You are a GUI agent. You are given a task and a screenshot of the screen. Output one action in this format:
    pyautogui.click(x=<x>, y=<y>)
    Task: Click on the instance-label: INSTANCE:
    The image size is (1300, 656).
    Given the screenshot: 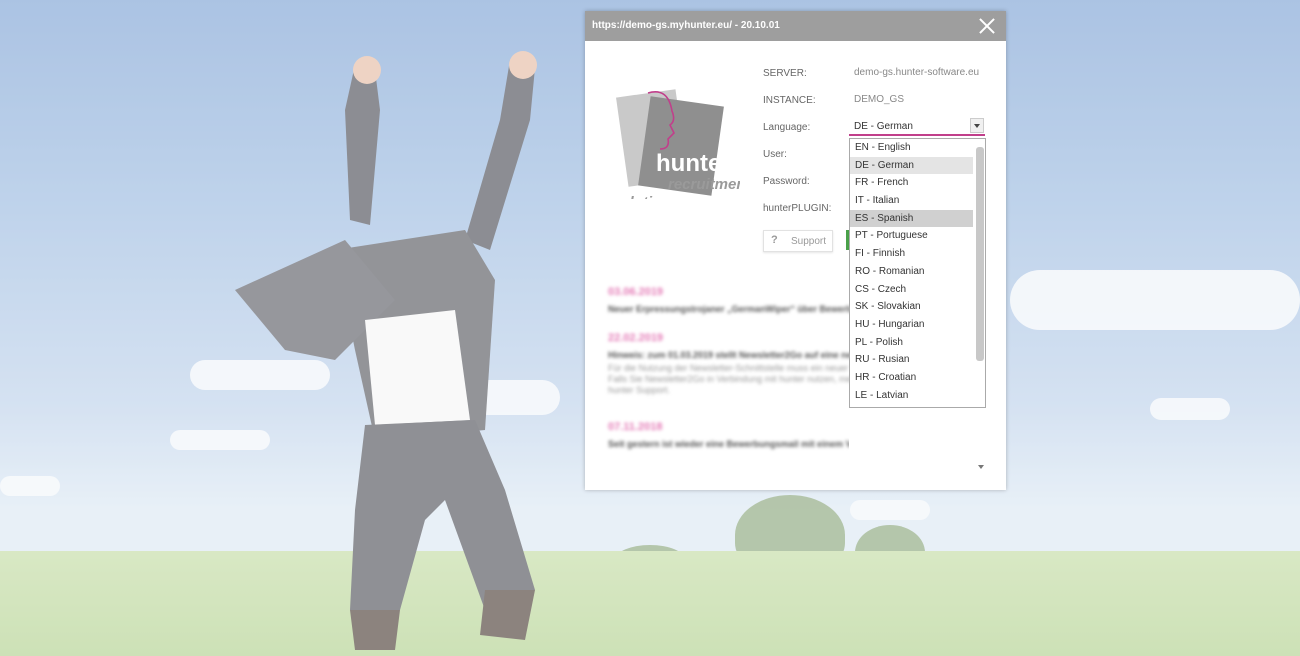 What is the action you would take?
    pyautogui.click(x=789, y=100)
    